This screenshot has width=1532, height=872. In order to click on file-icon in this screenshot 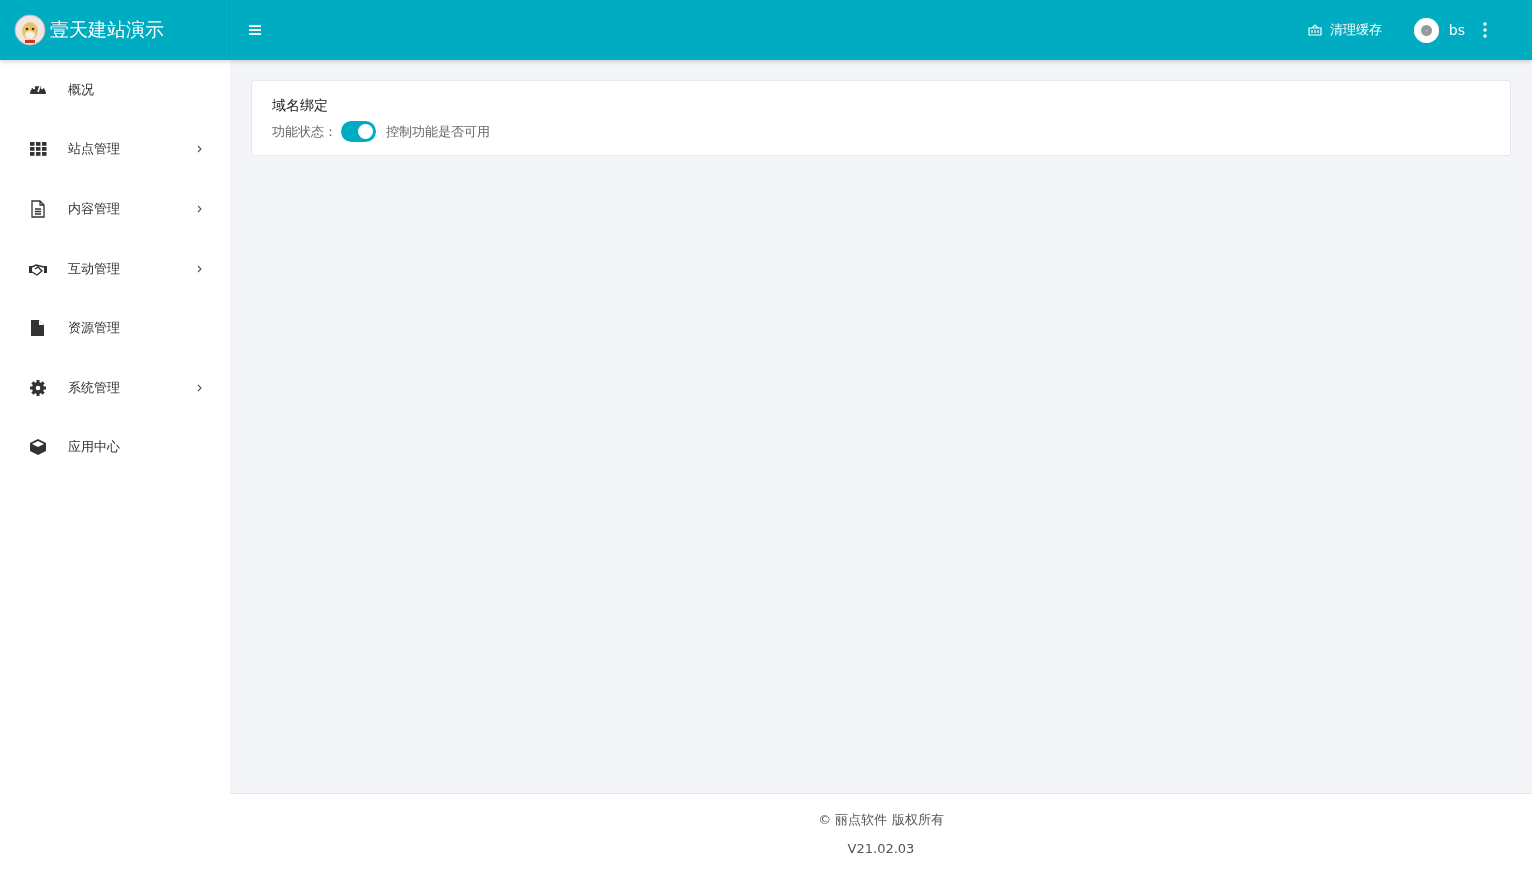, I will do `click(38, 328)`.